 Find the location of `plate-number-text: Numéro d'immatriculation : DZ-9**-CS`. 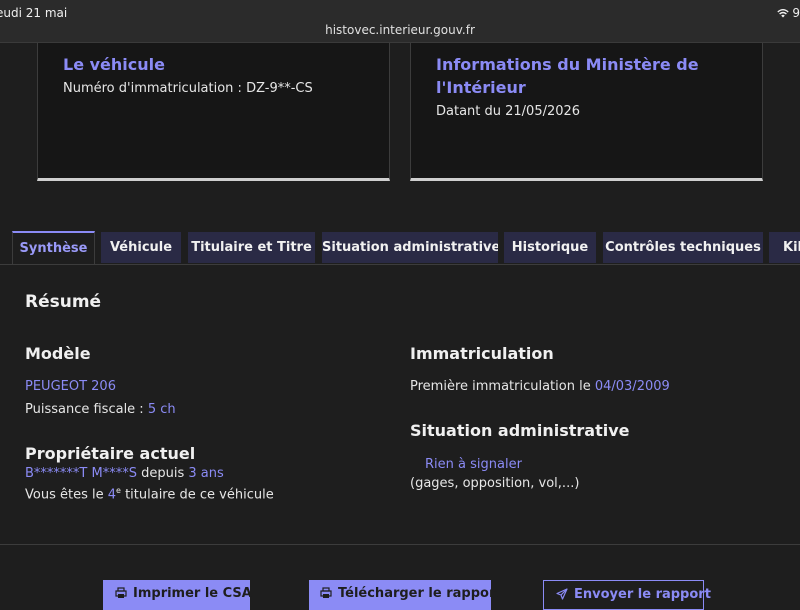

plate-number-text: Numéro d'immatriculation : DZ-9**-CS is located at coordinates (188, 88).